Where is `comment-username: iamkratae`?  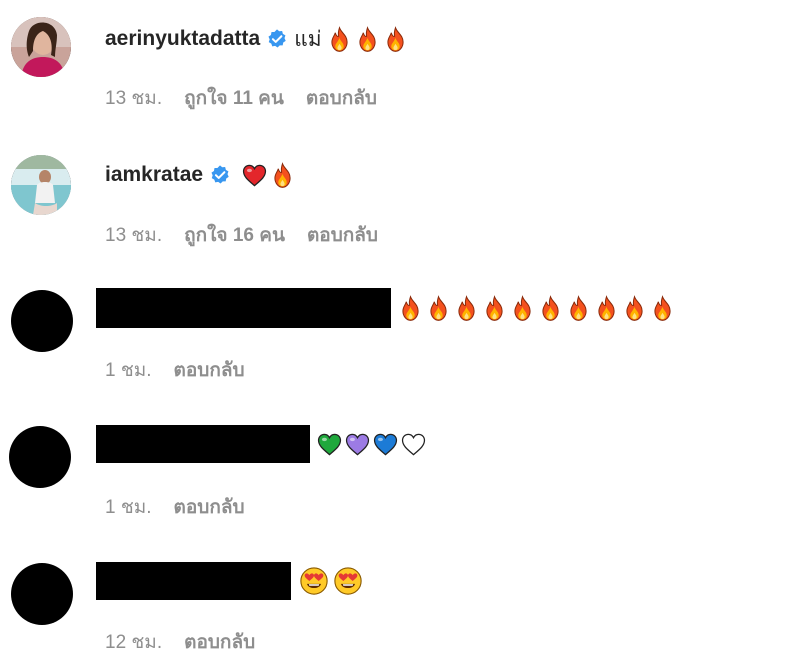
comment-username: iamkratae is located at coordinates (154, 175).